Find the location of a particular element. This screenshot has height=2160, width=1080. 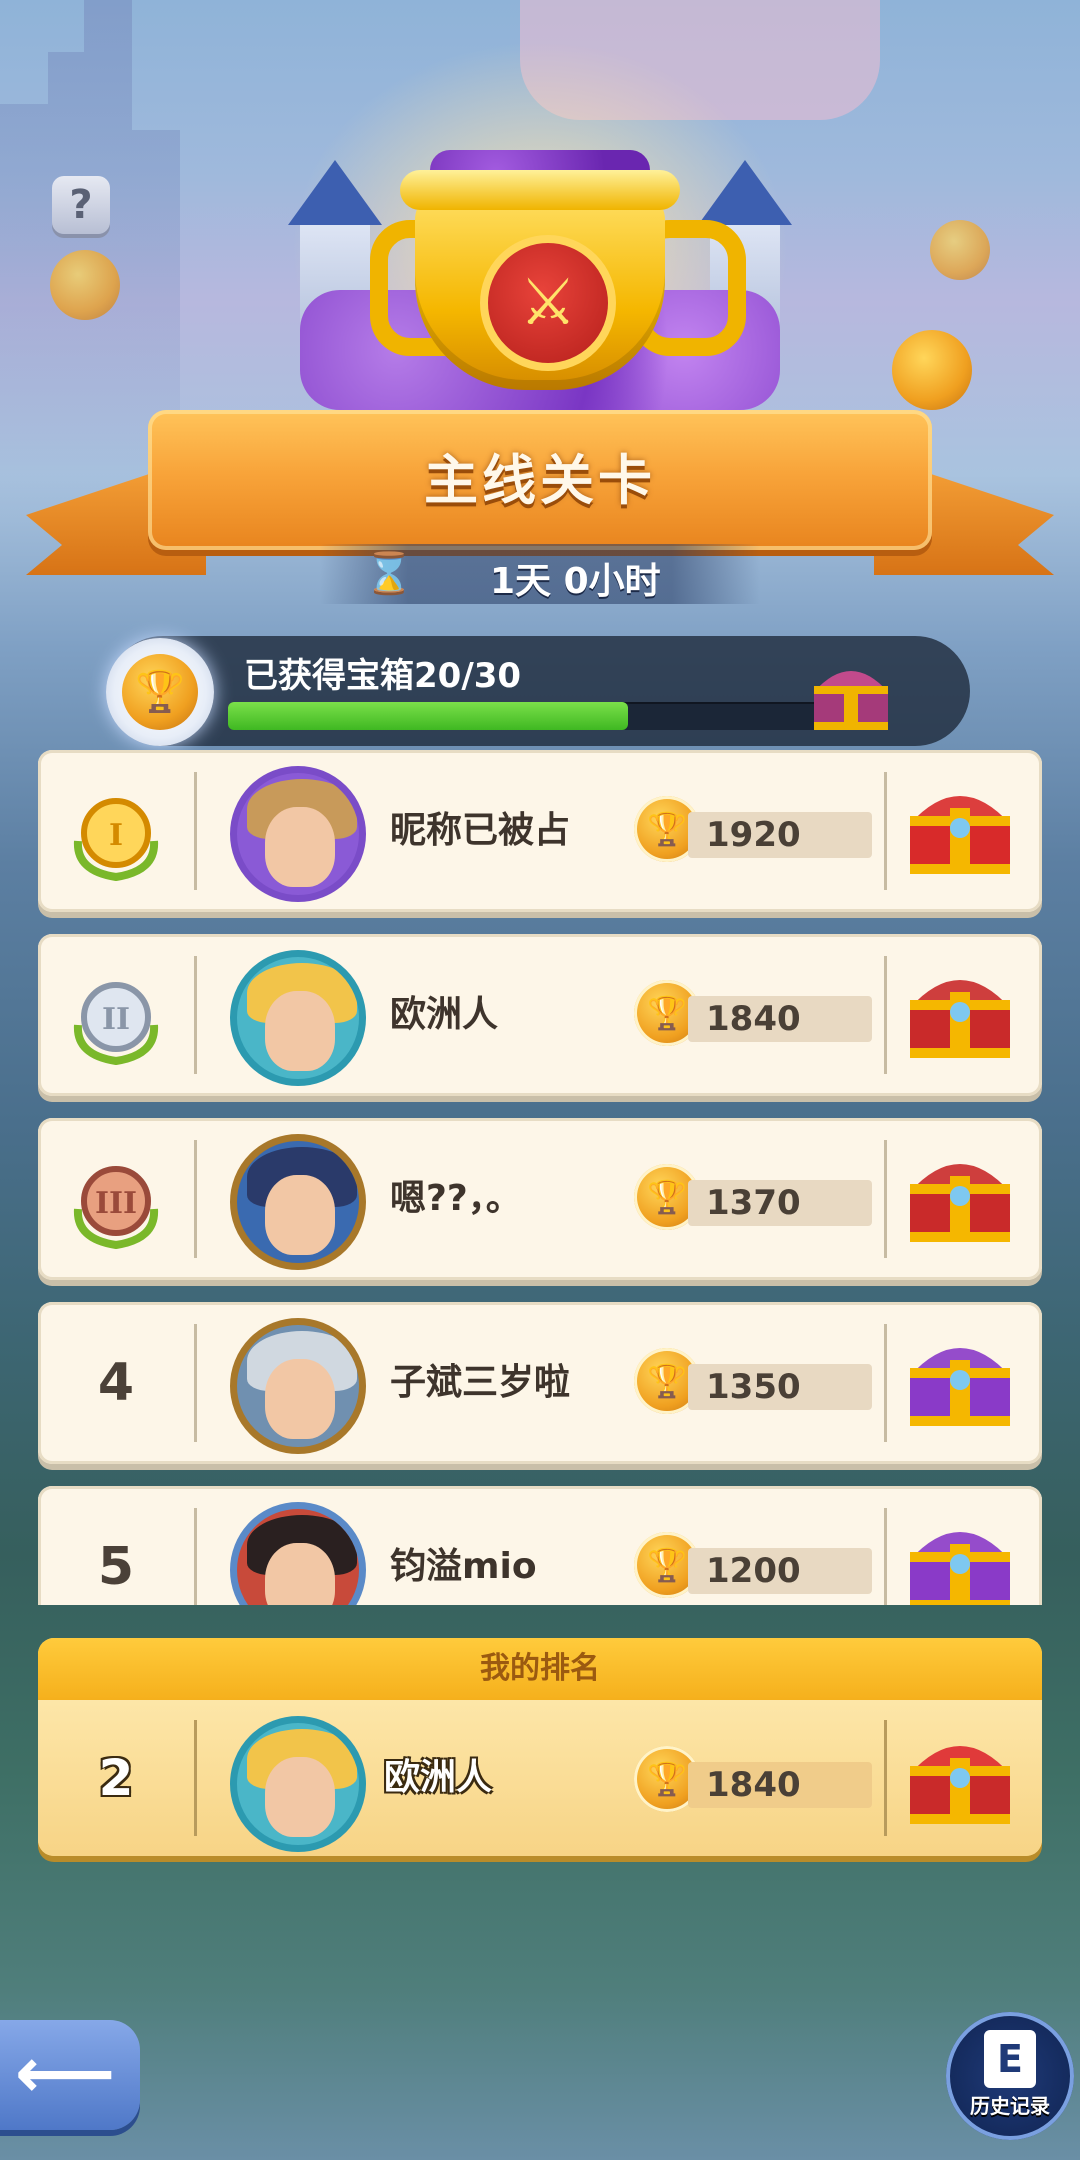

trophy-coin-icon: 🏆 is located at coordinates (160, 692).